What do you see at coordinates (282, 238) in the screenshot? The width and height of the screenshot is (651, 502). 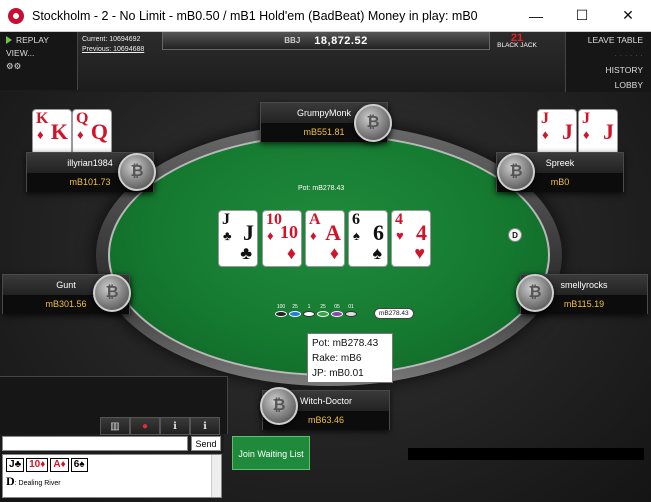 I see `board-card-2: 10 ♦ 10 ♦` at bounding box center [282, 238].